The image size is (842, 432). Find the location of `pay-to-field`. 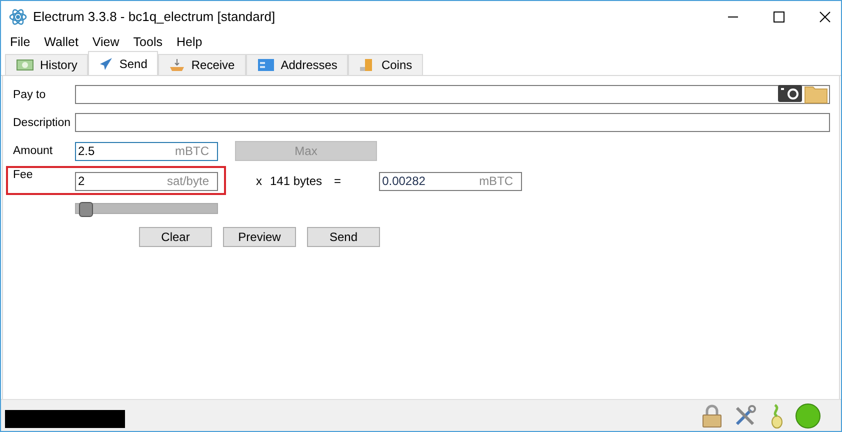

pay-to-field is located at coordinates (452, 94).